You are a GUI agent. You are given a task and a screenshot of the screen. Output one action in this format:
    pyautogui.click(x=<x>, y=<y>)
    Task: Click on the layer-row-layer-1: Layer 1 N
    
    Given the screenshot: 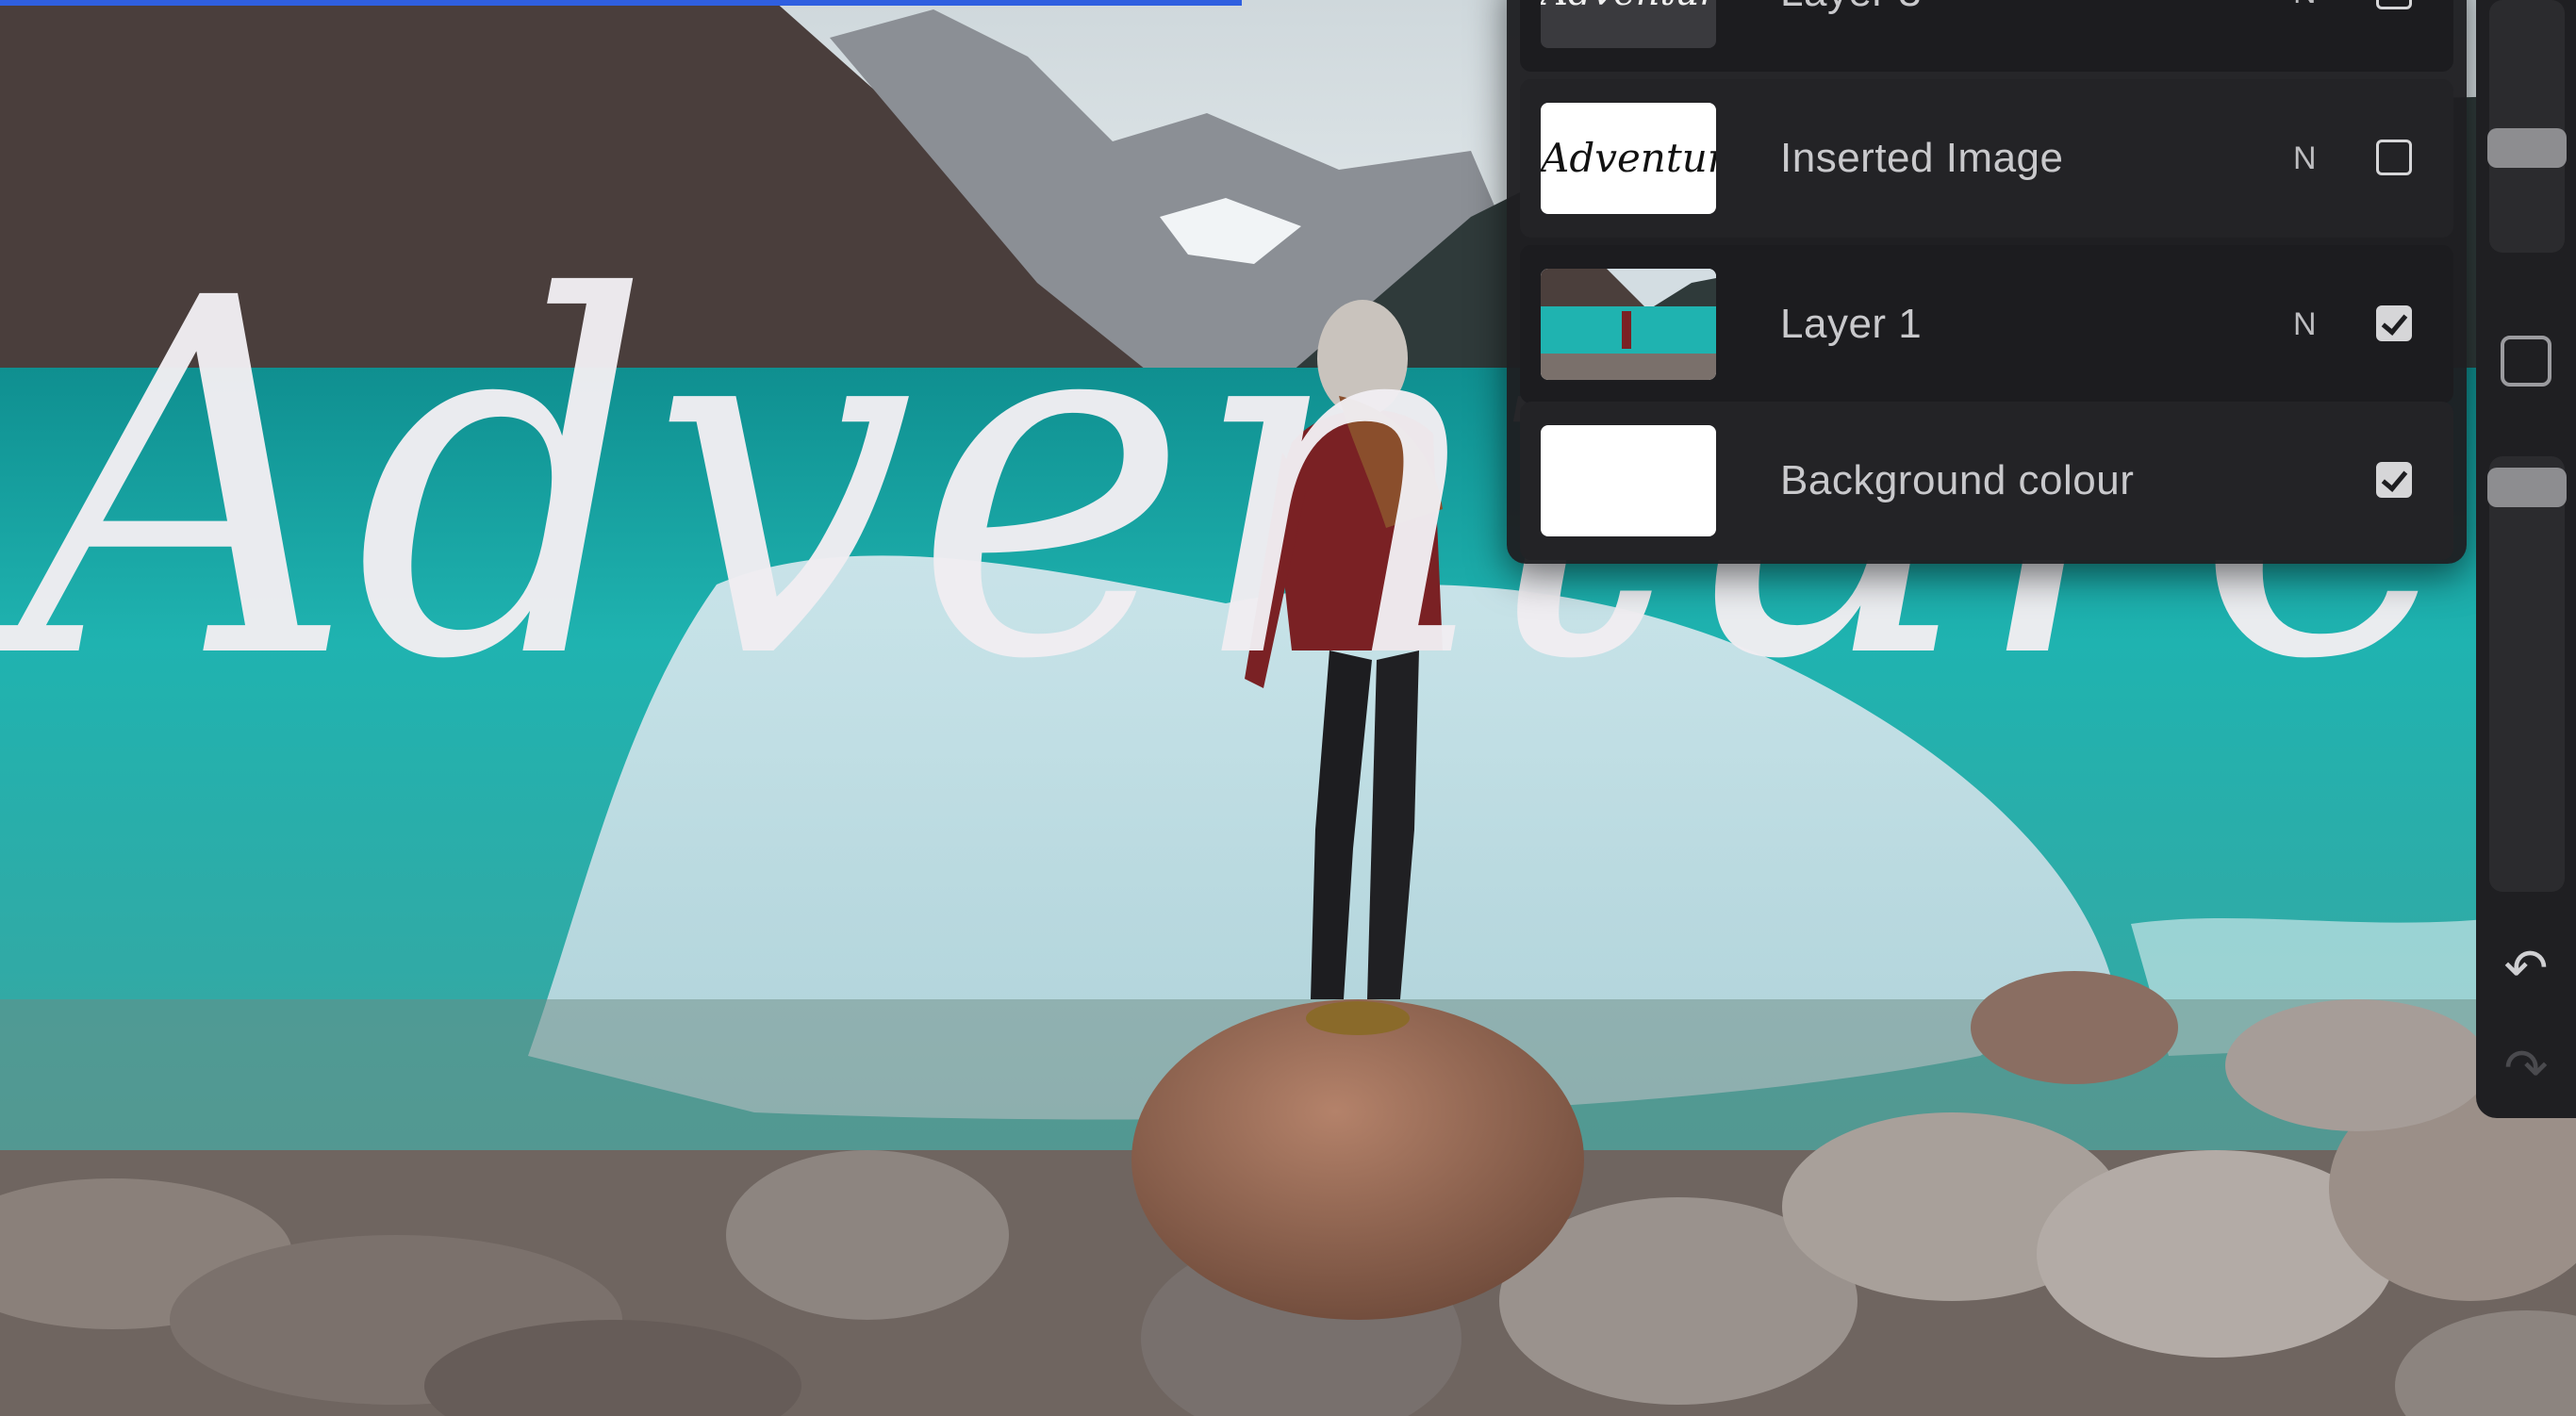 What is the action you would take?
    pyautogui.click(x=1986, y=324)
    